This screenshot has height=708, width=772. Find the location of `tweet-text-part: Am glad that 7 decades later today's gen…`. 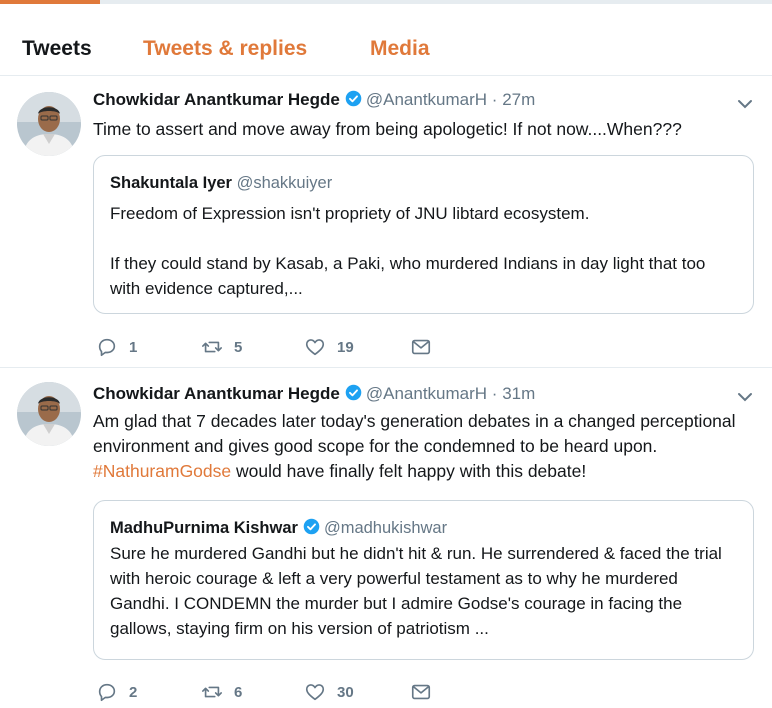

tweet-text-part: Am glad that 7 decades later today's gen… is located at coordinates (414, 433).